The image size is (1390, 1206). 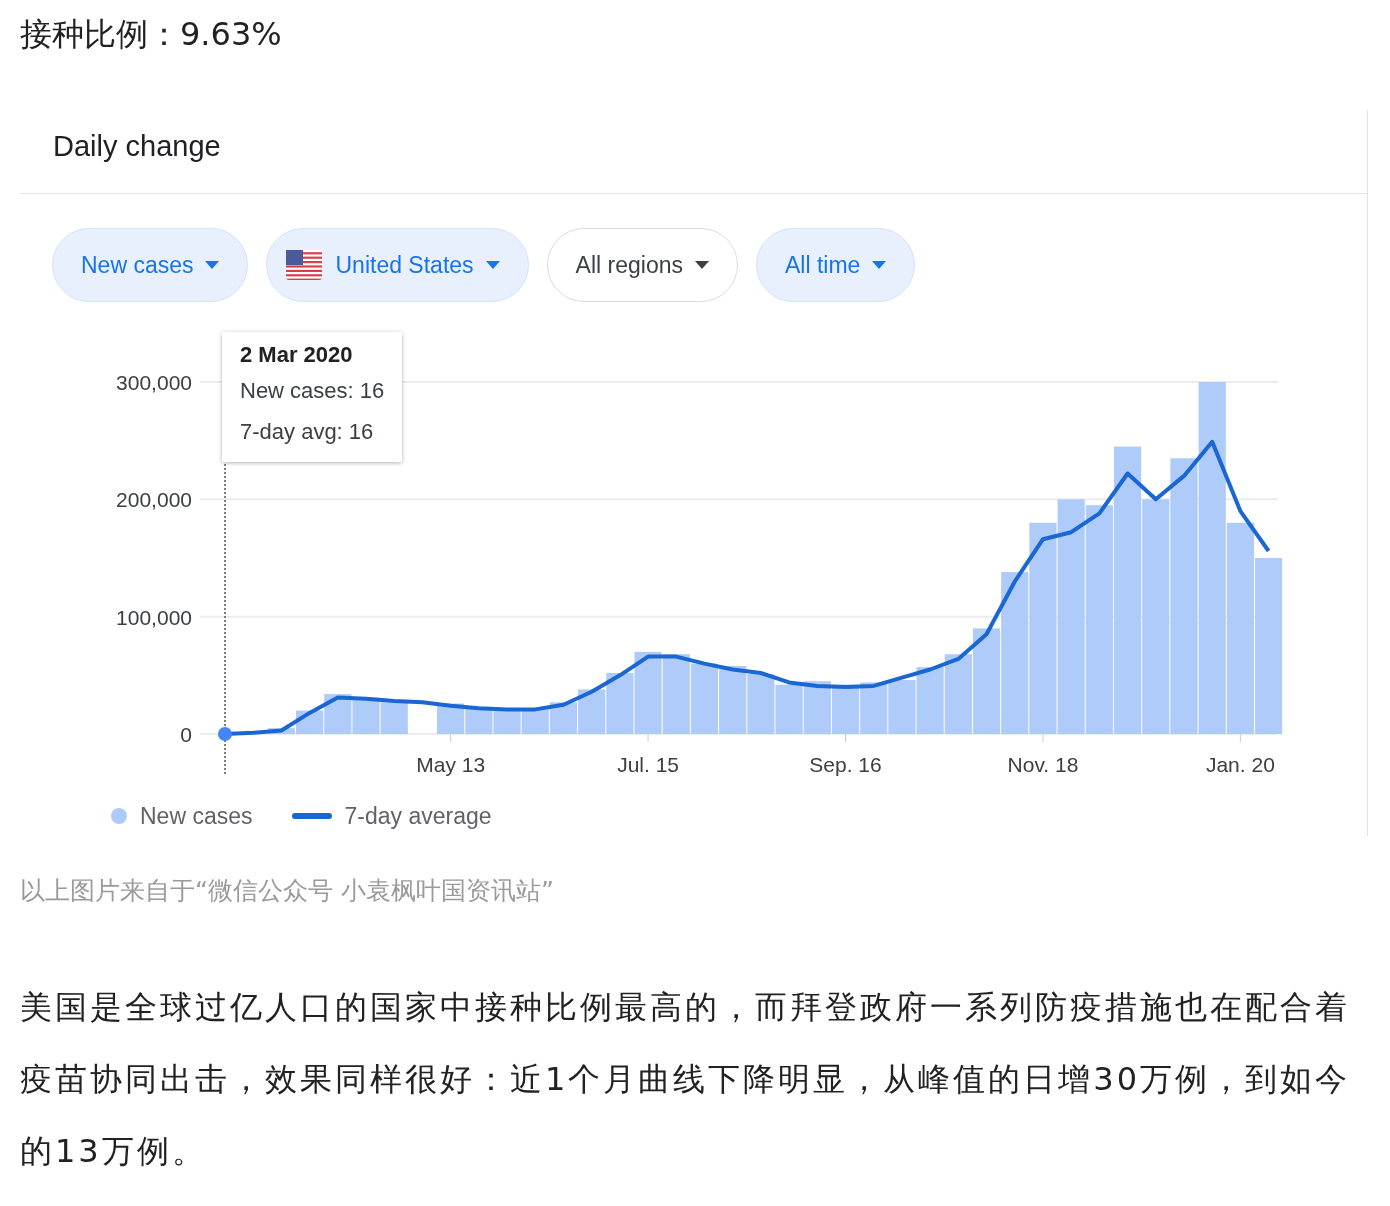 I want to click on filter-chip: All regions, so click(x=642, y=265).